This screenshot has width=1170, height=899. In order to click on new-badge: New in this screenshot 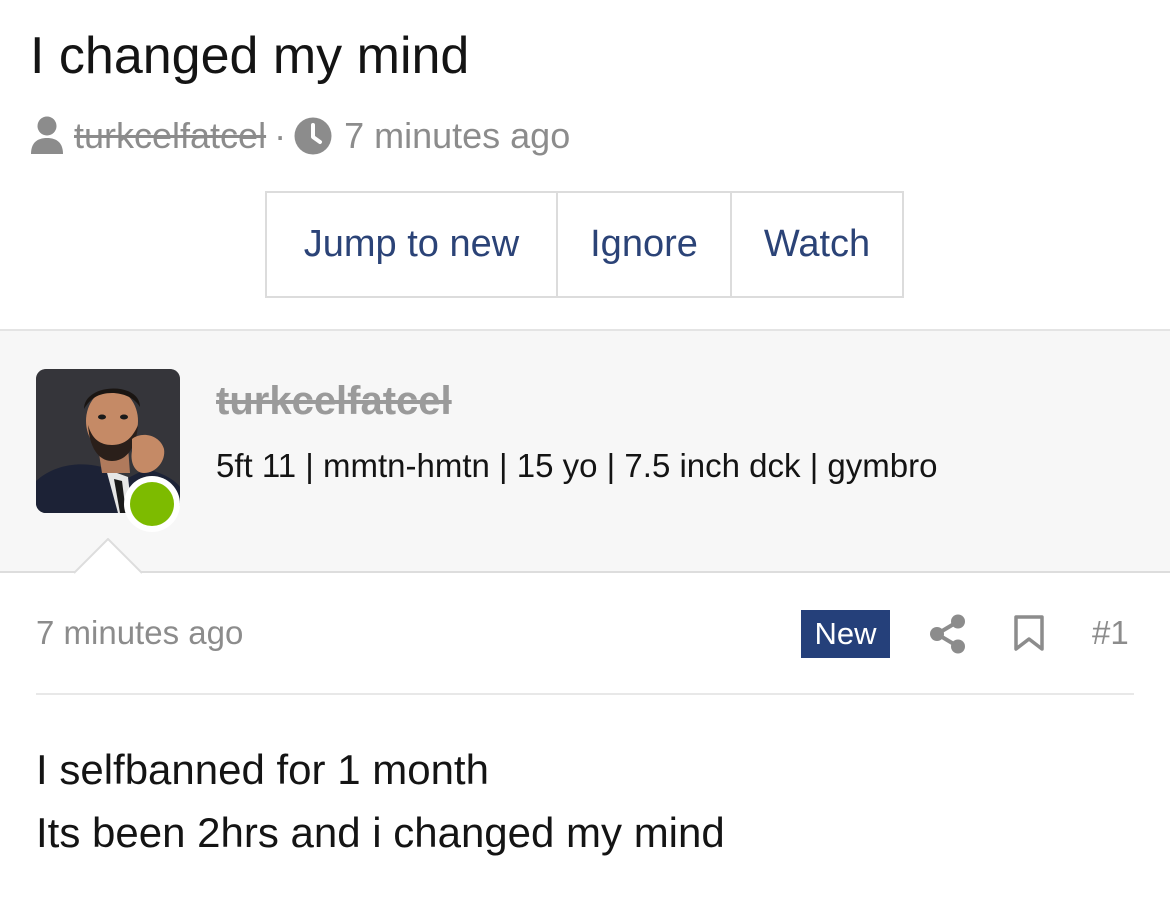, I will do `click(845, 634)`.